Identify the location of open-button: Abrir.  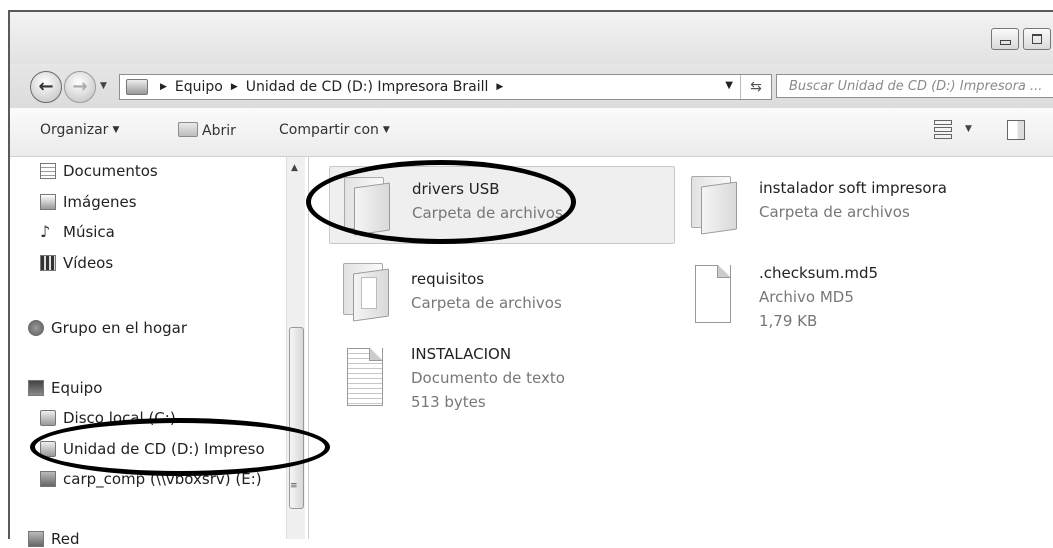
(207, 130).